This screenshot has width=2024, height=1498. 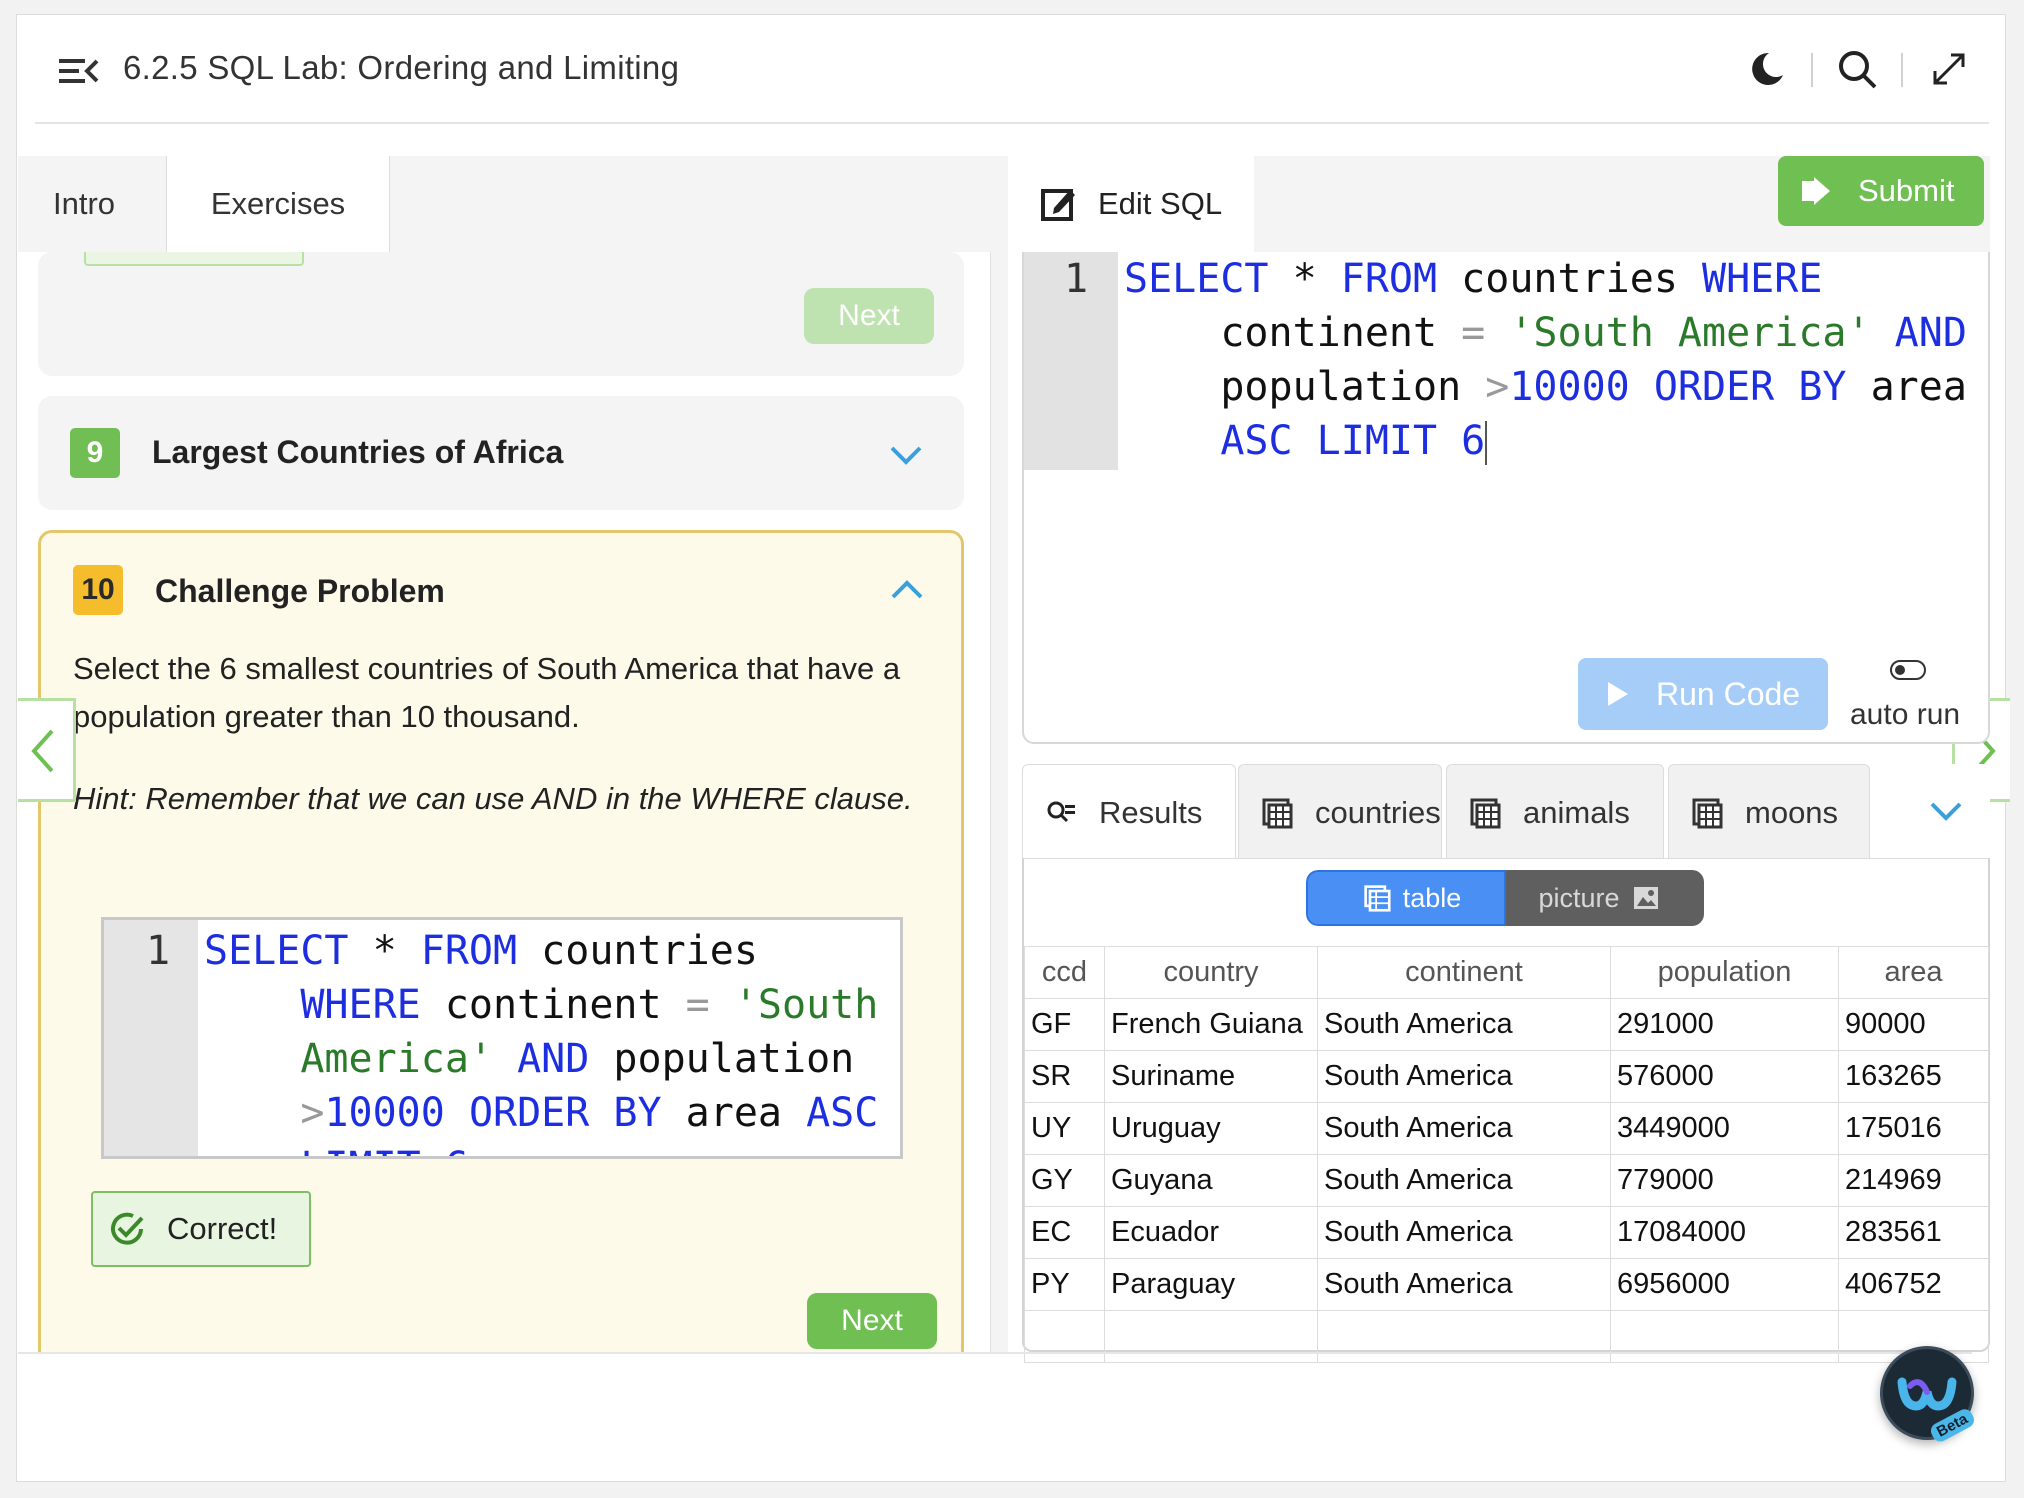 What do you see at coordinates (42, 751) in the screenshot?
I see `chevron-left-icon` at bounding box center [42, 751].